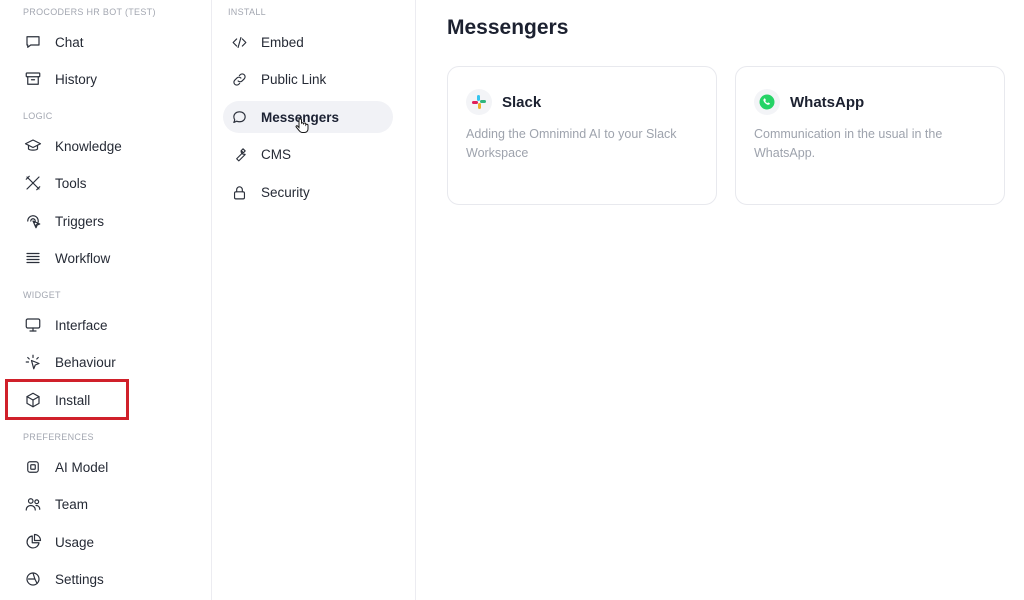  What do you see at coordinates (80, 221) in the screenshot?
I see `sidebar-item-label: Triggers` at bounding box center [80, 221].